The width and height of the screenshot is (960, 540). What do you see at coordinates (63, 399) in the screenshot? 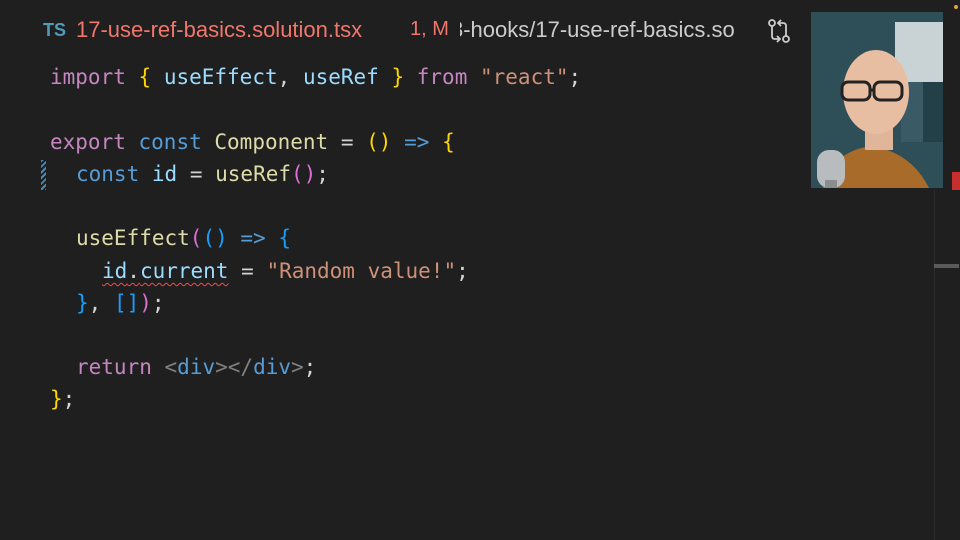
I see `code-line-11: };` at bounding box center [63, 399].